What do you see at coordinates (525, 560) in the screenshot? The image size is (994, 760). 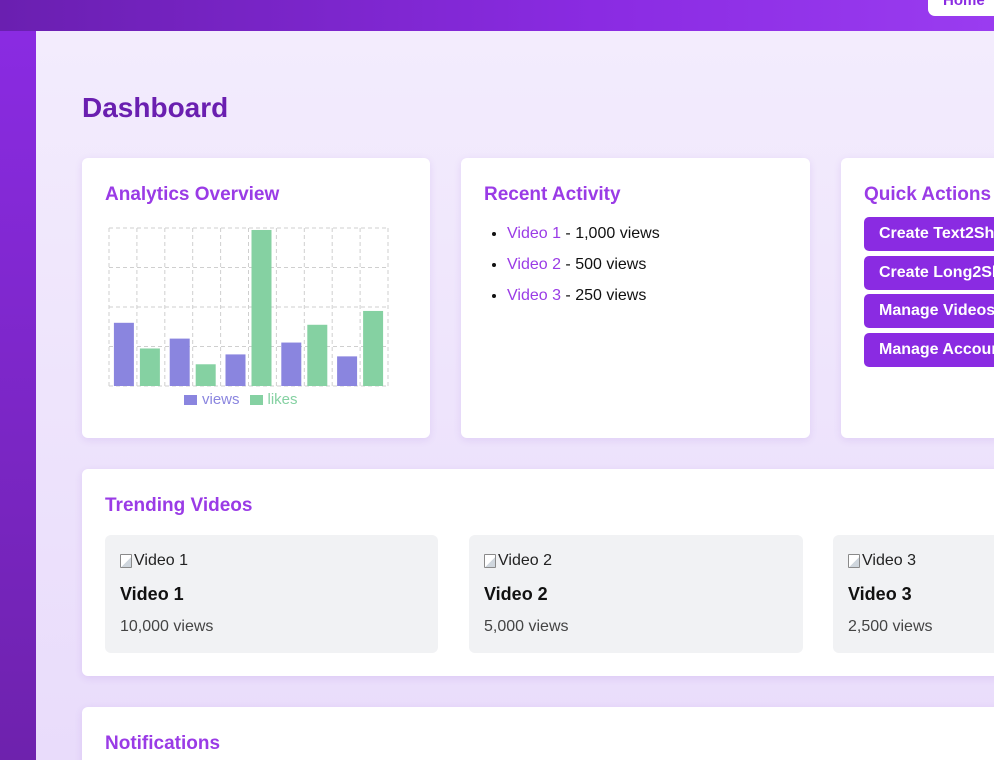 I see `thumbnail-alt-text: Video 2` at bounding box center [525, 560].